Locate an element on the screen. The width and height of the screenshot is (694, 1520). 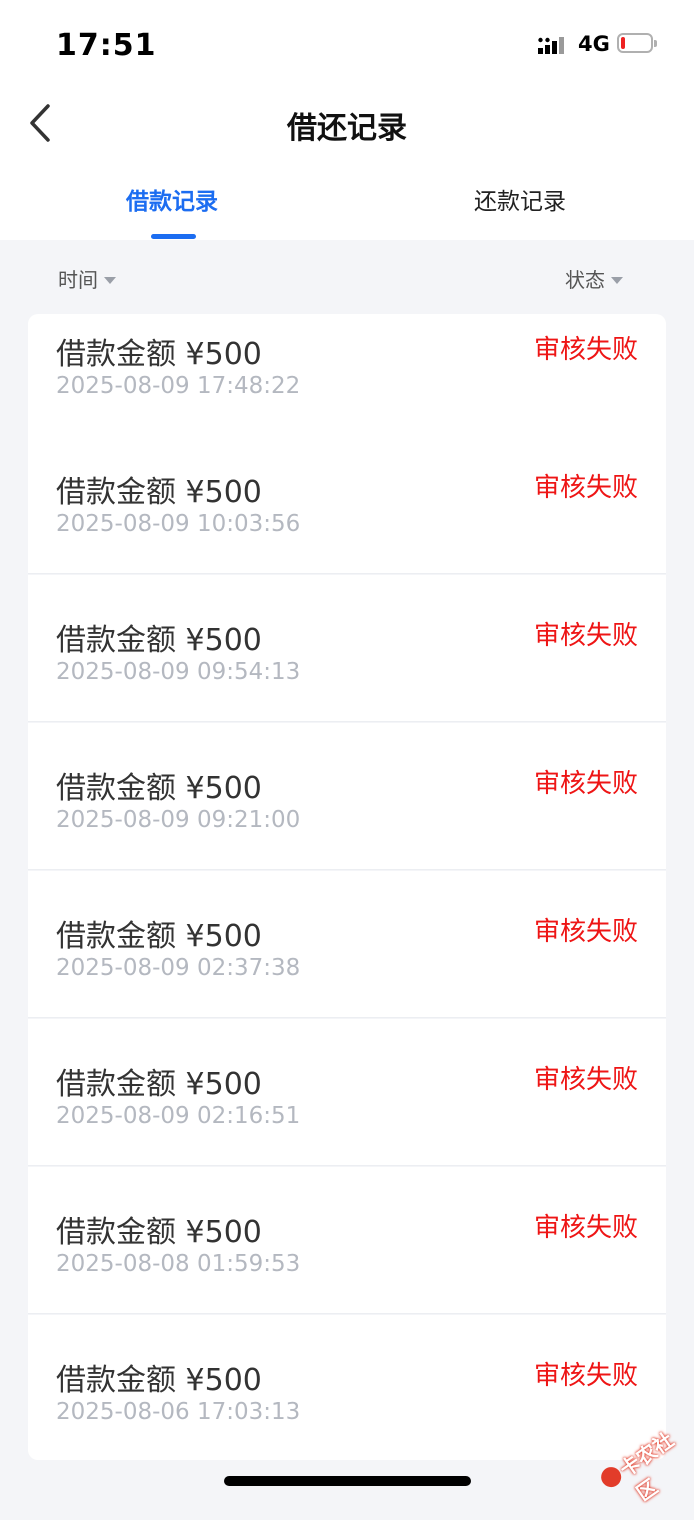
list-item: 借款金额 ¥500 2025-08-08 01:59:53 审核失败 is located at coordinates (347, 1240).